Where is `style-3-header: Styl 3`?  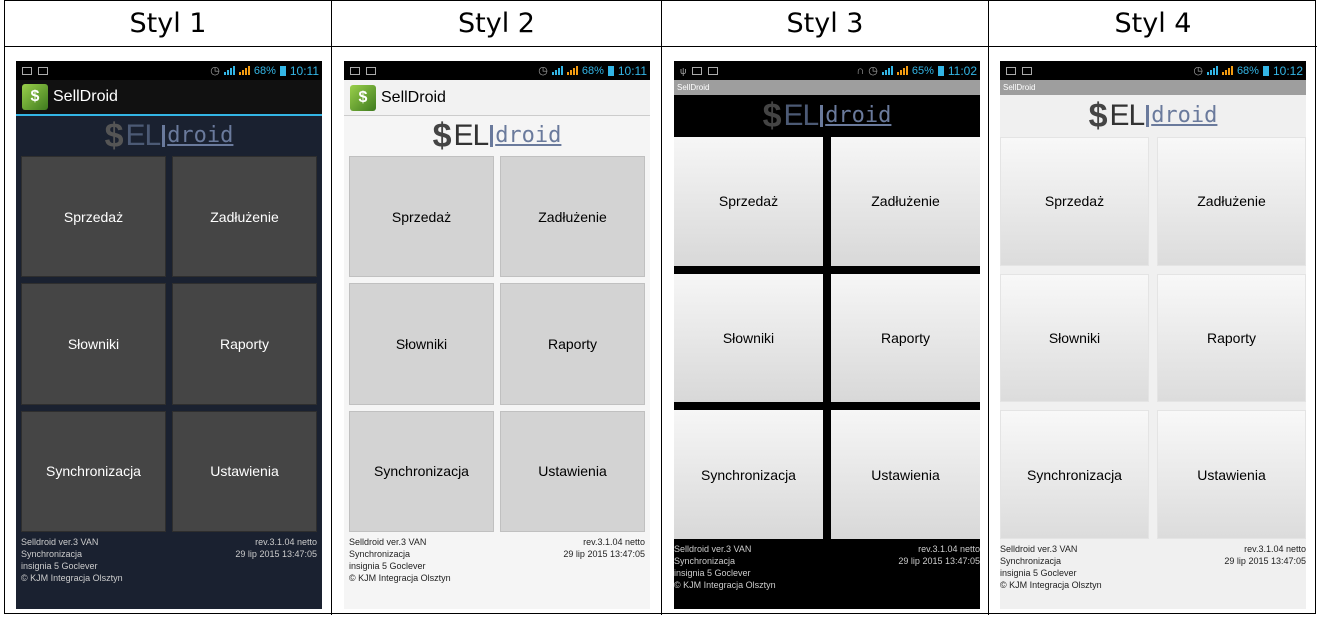 style-3-header: Styl 3 is located at coordinates (825, 24).